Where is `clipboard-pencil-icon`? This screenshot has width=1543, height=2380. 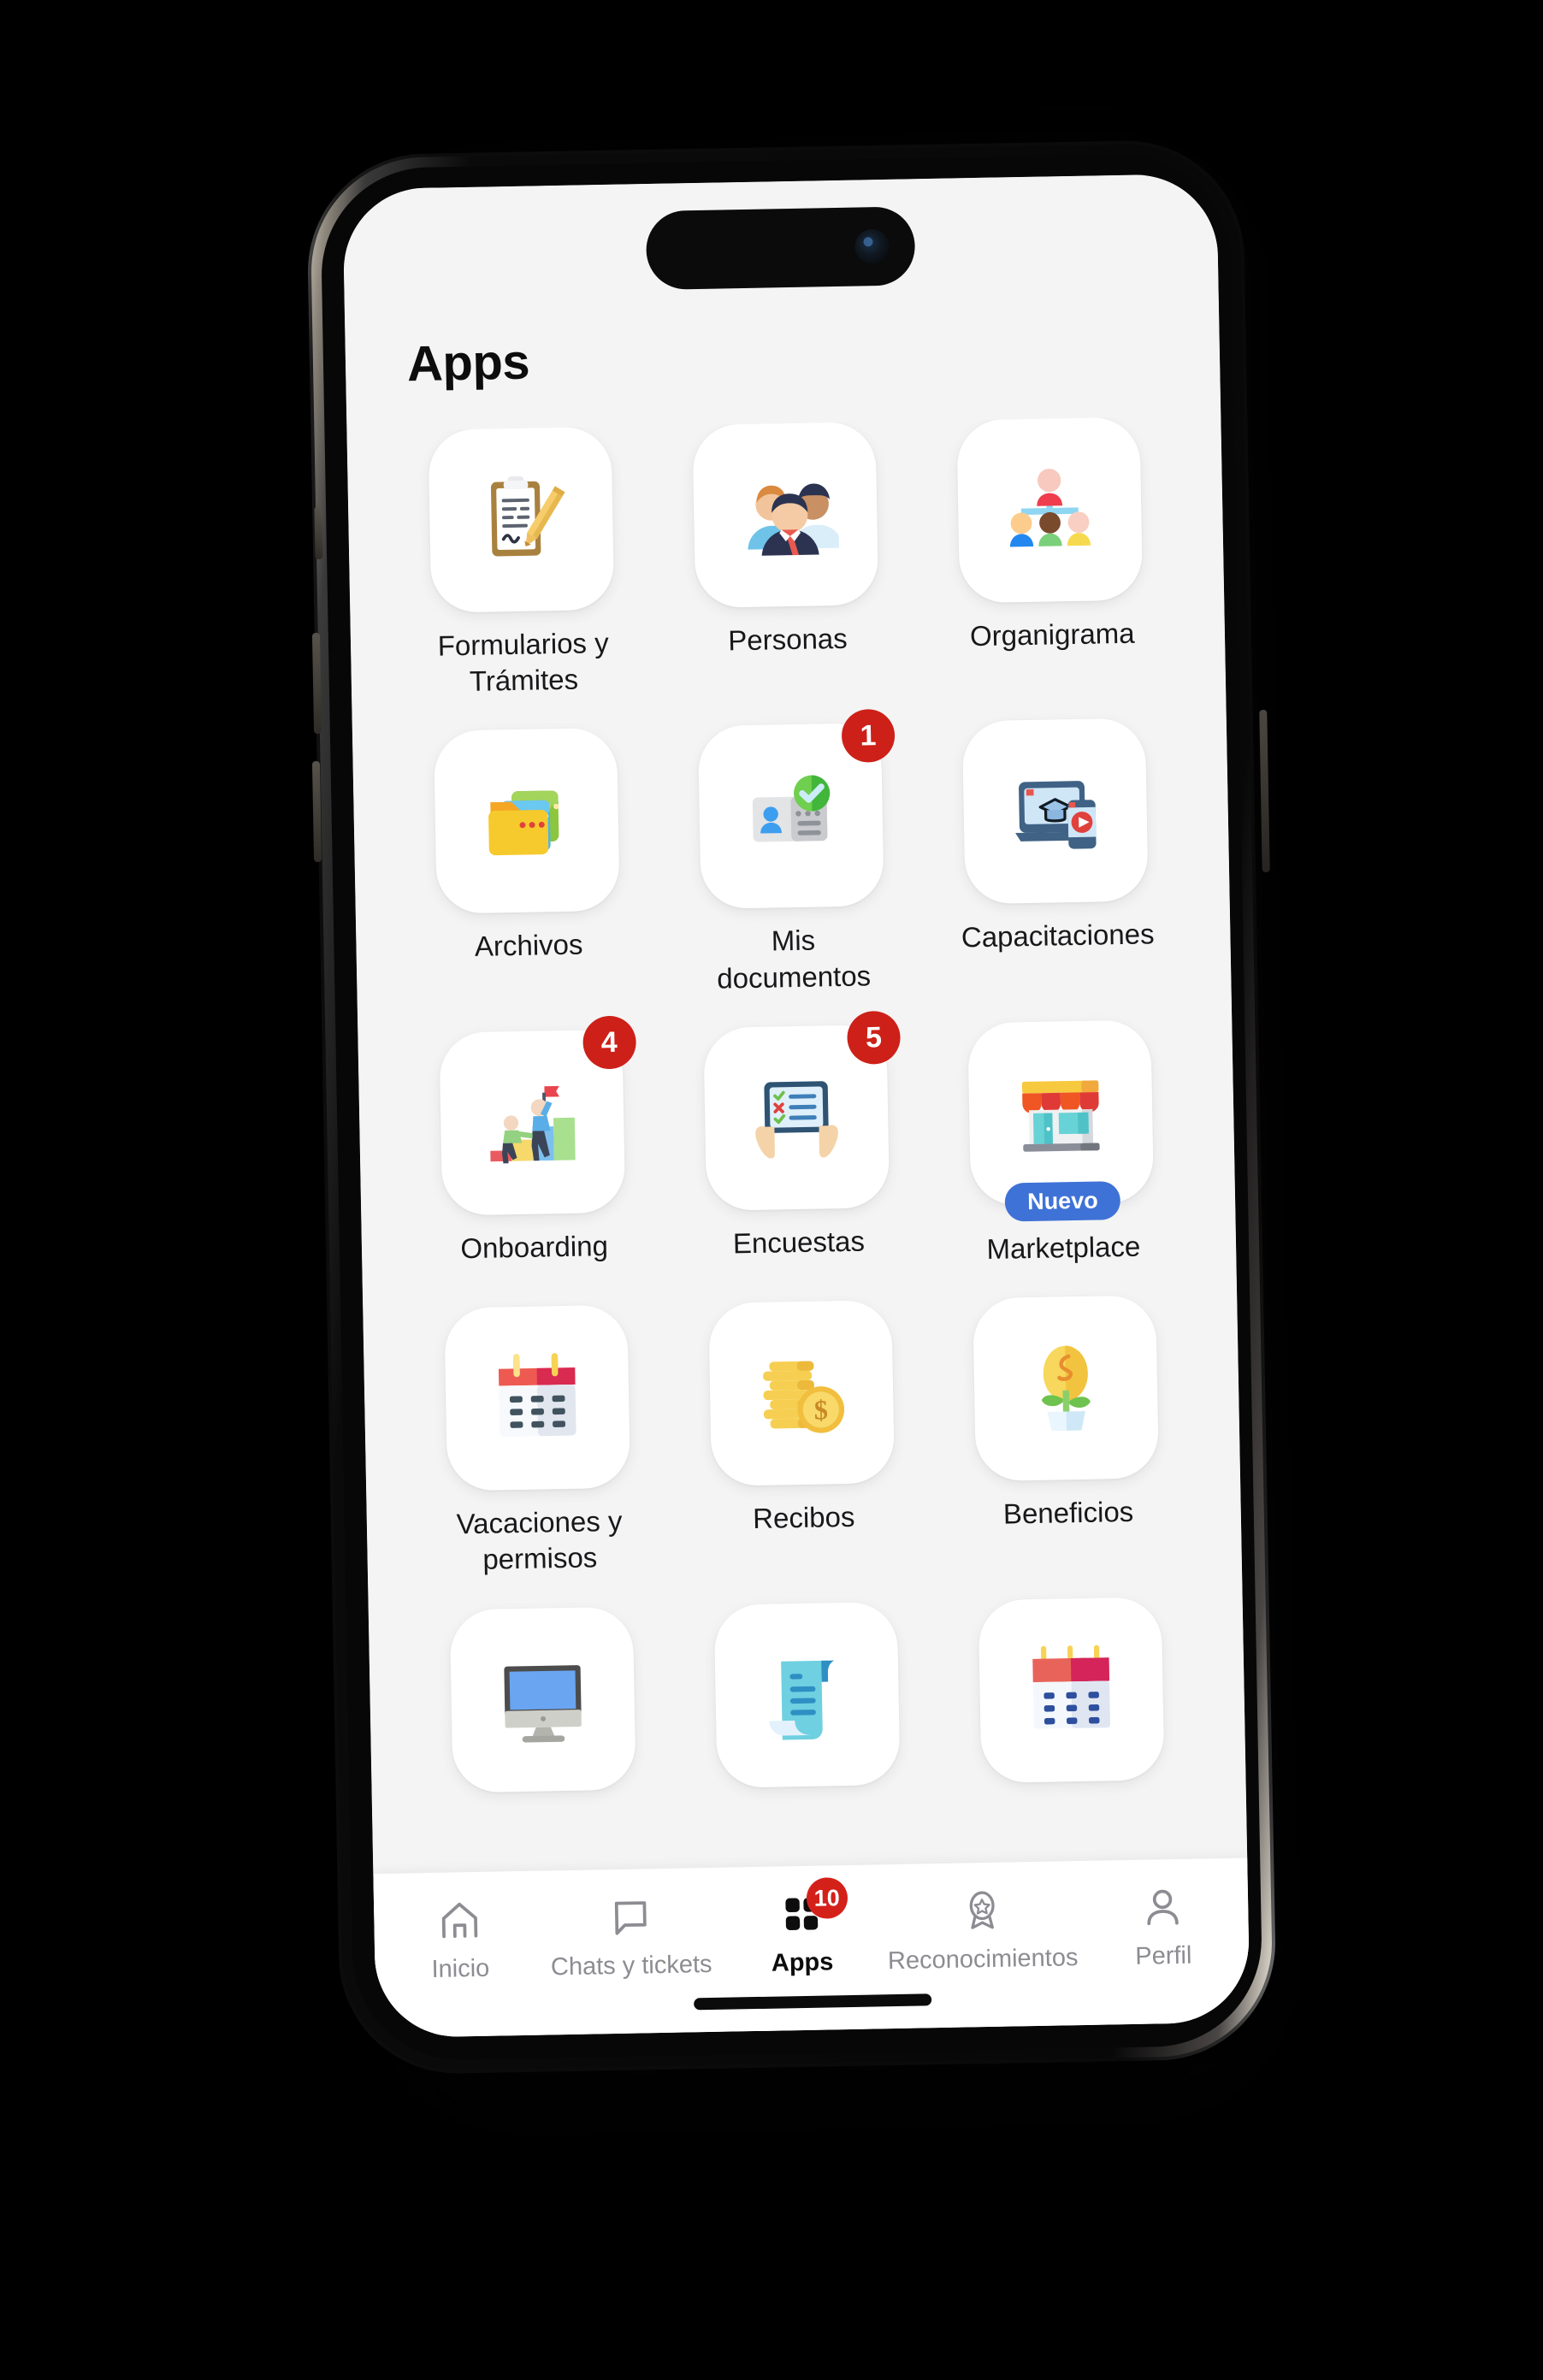 clipboard-pencil-icon is located at coordinates (521, 520).